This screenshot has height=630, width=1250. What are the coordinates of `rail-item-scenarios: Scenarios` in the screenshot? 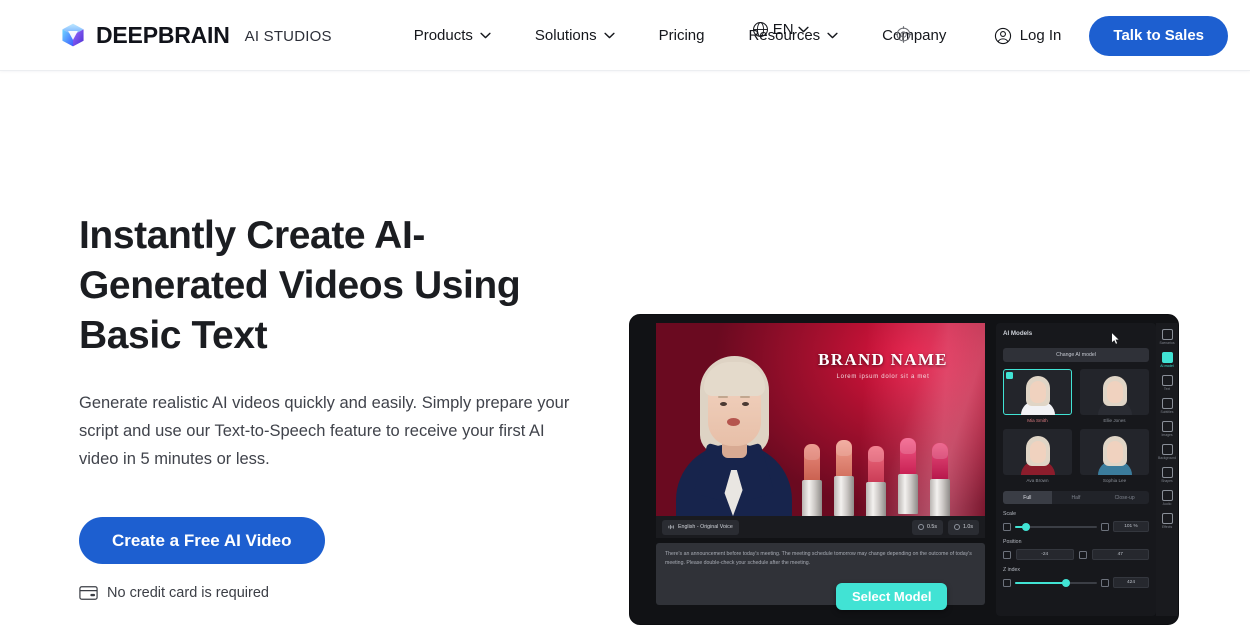 It's located at (1167, 337).